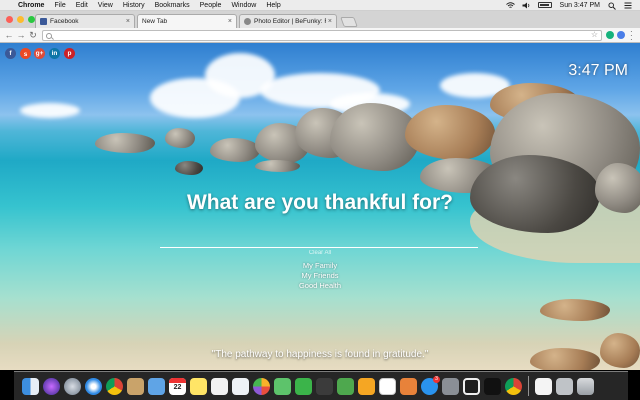  I want to click on calendar-day: 22, so click(177, 387).